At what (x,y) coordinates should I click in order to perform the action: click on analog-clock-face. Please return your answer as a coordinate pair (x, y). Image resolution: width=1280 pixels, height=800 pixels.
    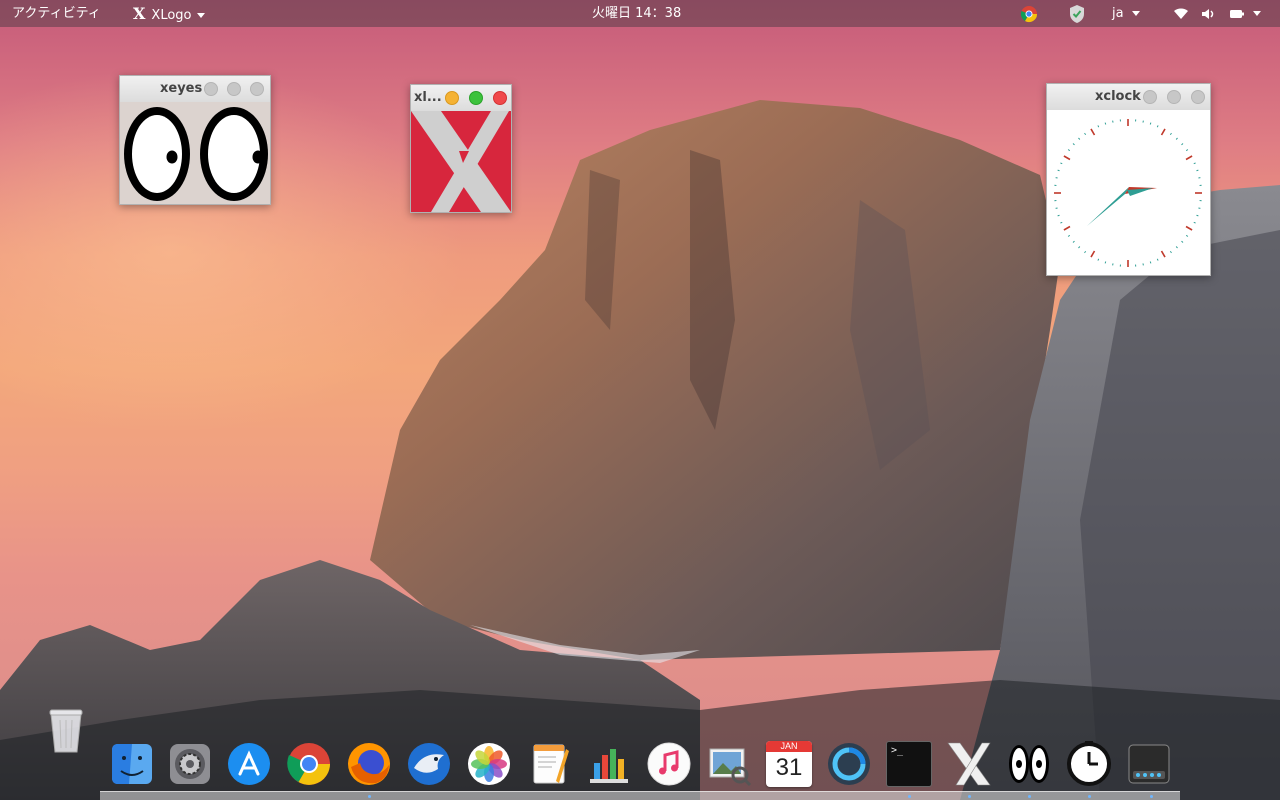
    Looking at the image, I should click on (1128, 192).